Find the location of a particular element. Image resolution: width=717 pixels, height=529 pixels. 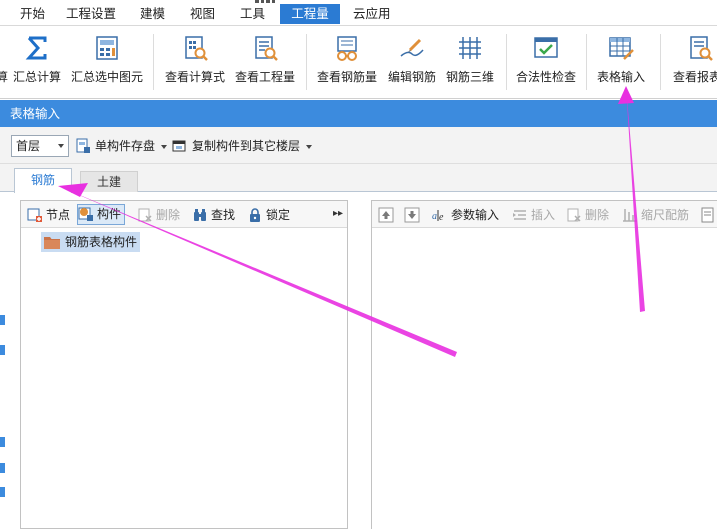

binoculars-icon is located at coordinates (200, 215).